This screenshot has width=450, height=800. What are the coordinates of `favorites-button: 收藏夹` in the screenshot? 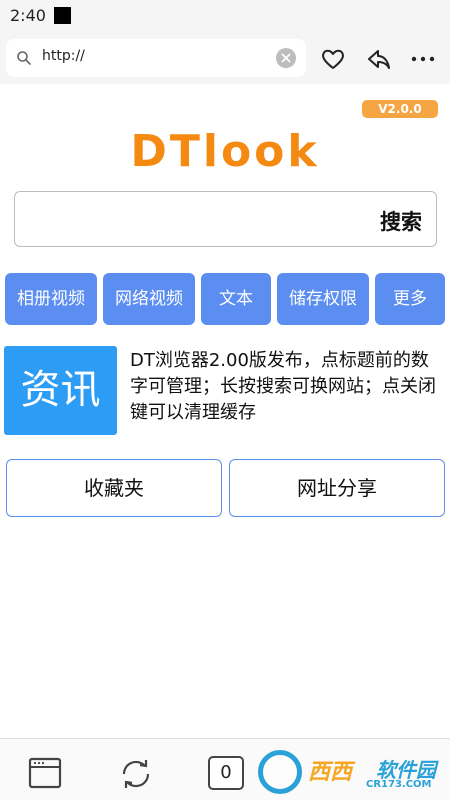 It's located at (114, 488).